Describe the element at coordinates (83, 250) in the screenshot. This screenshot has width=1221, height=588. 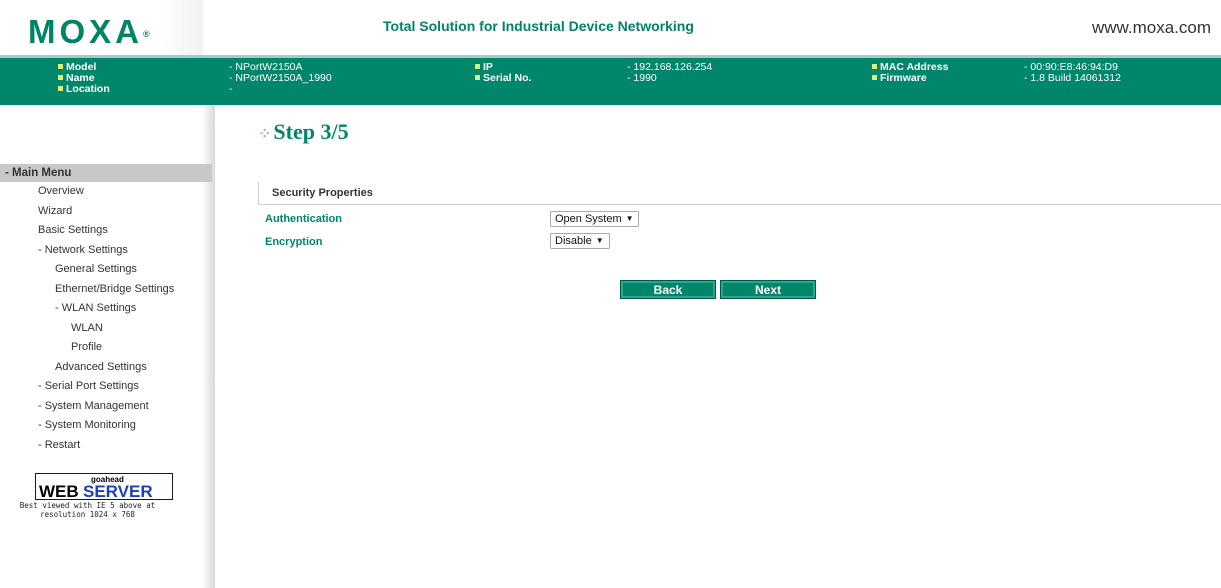
I see `menu-item-network-settings: - Network Settings` at that location.